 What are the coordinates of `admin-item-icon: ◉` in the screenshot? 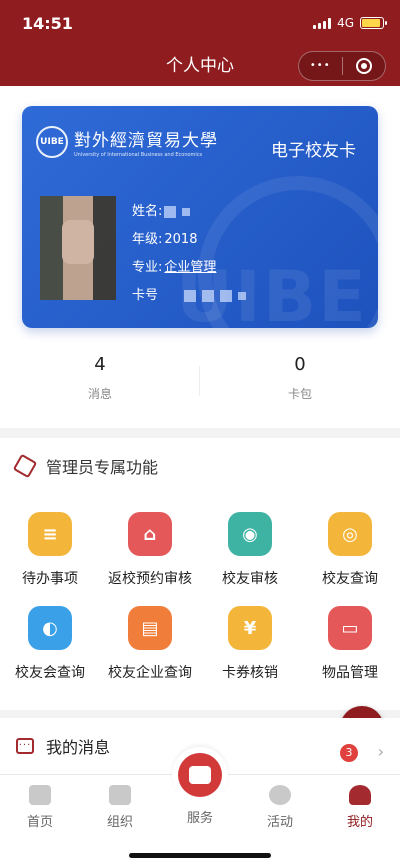 It's located at (250, 534).